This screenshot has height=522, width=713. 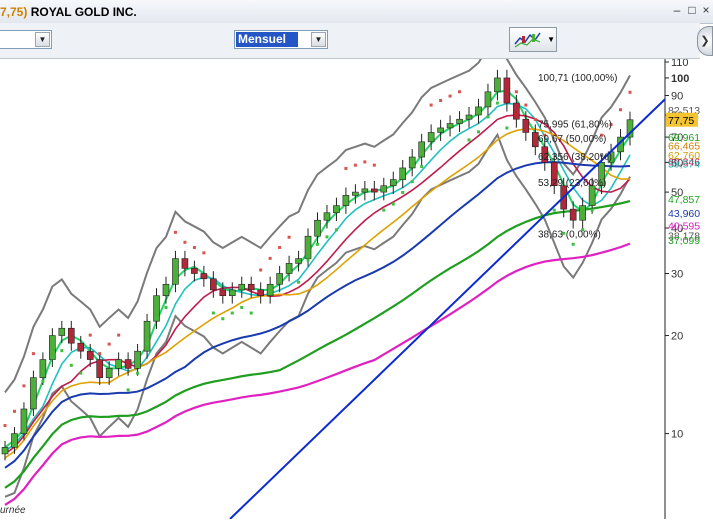 I want to click on y-tick-label: 110, so click(x=680, y=64).